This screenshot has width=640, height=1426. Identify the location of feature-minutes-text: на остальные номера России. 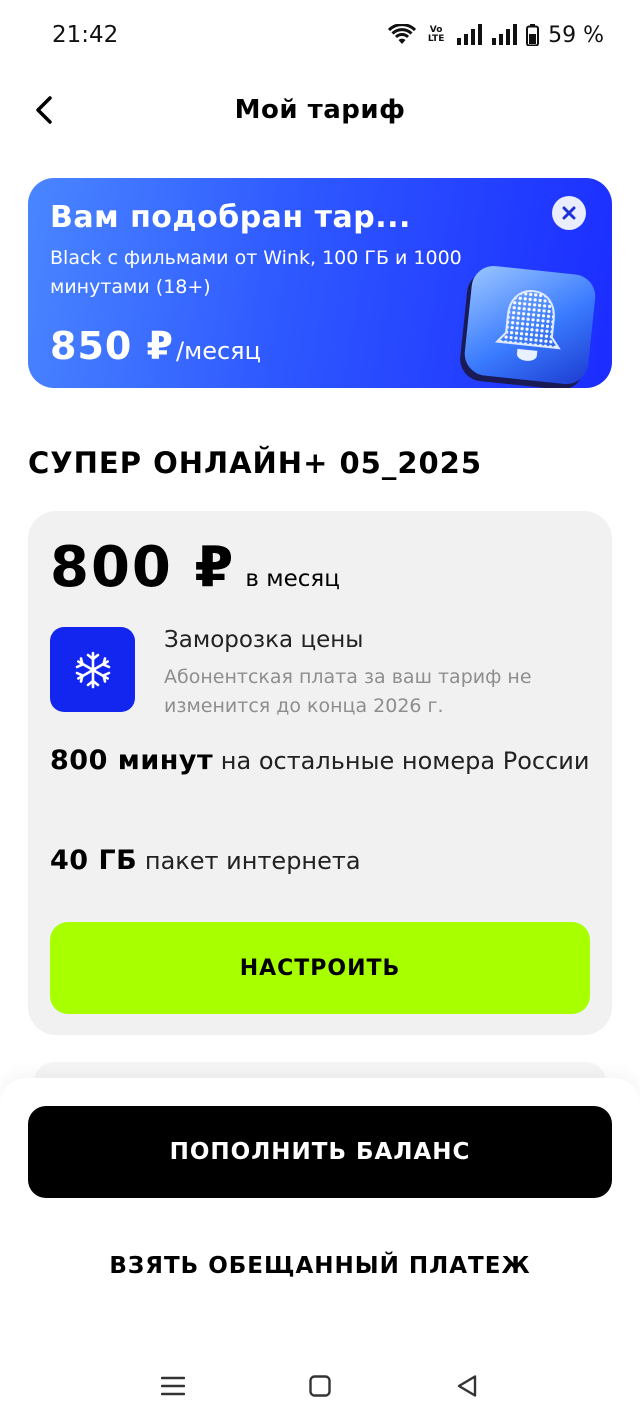
(401, 761).